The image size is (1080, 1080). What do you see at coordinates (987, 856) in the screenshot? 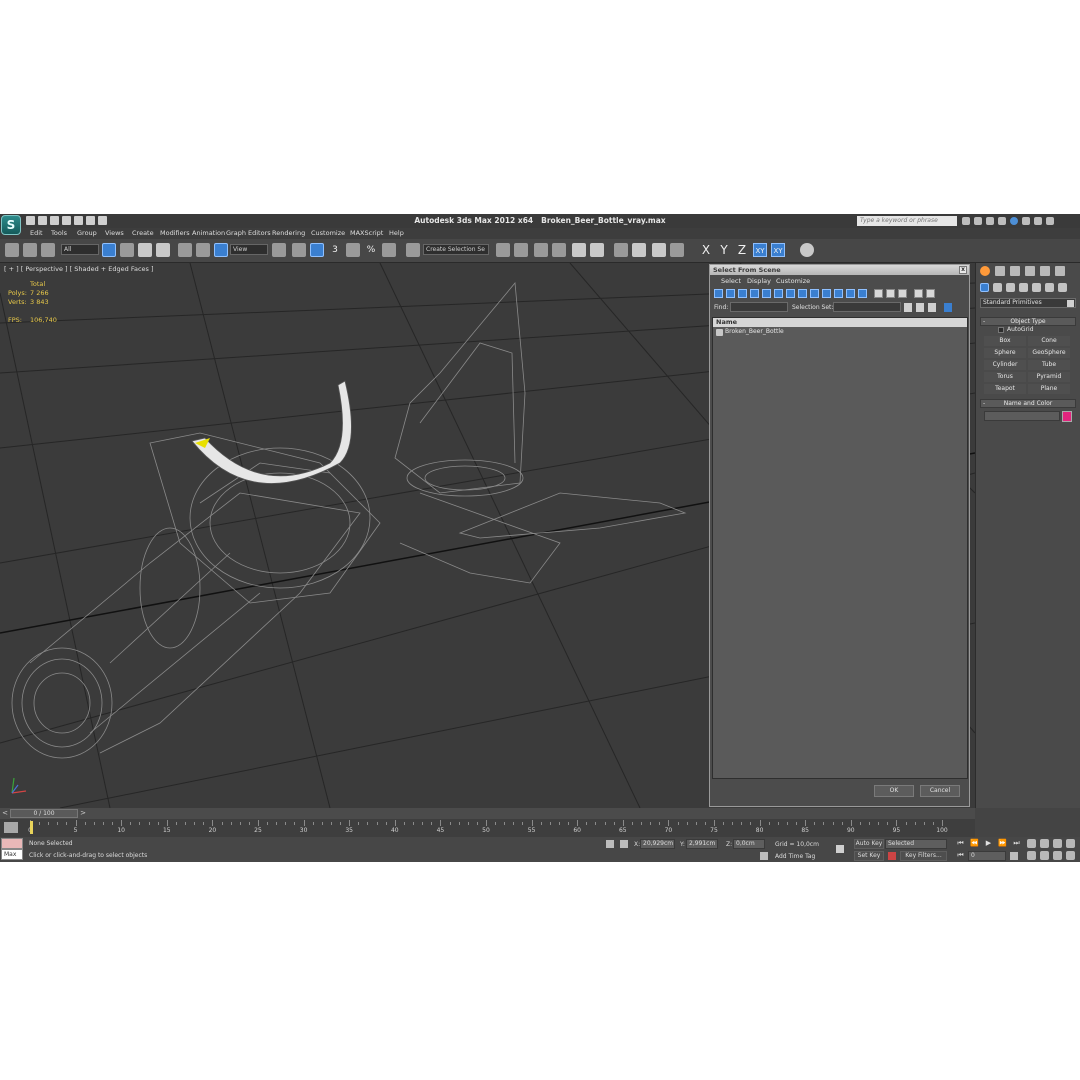
I see `current-frame-field: 0` at bounding box center [987, 856].